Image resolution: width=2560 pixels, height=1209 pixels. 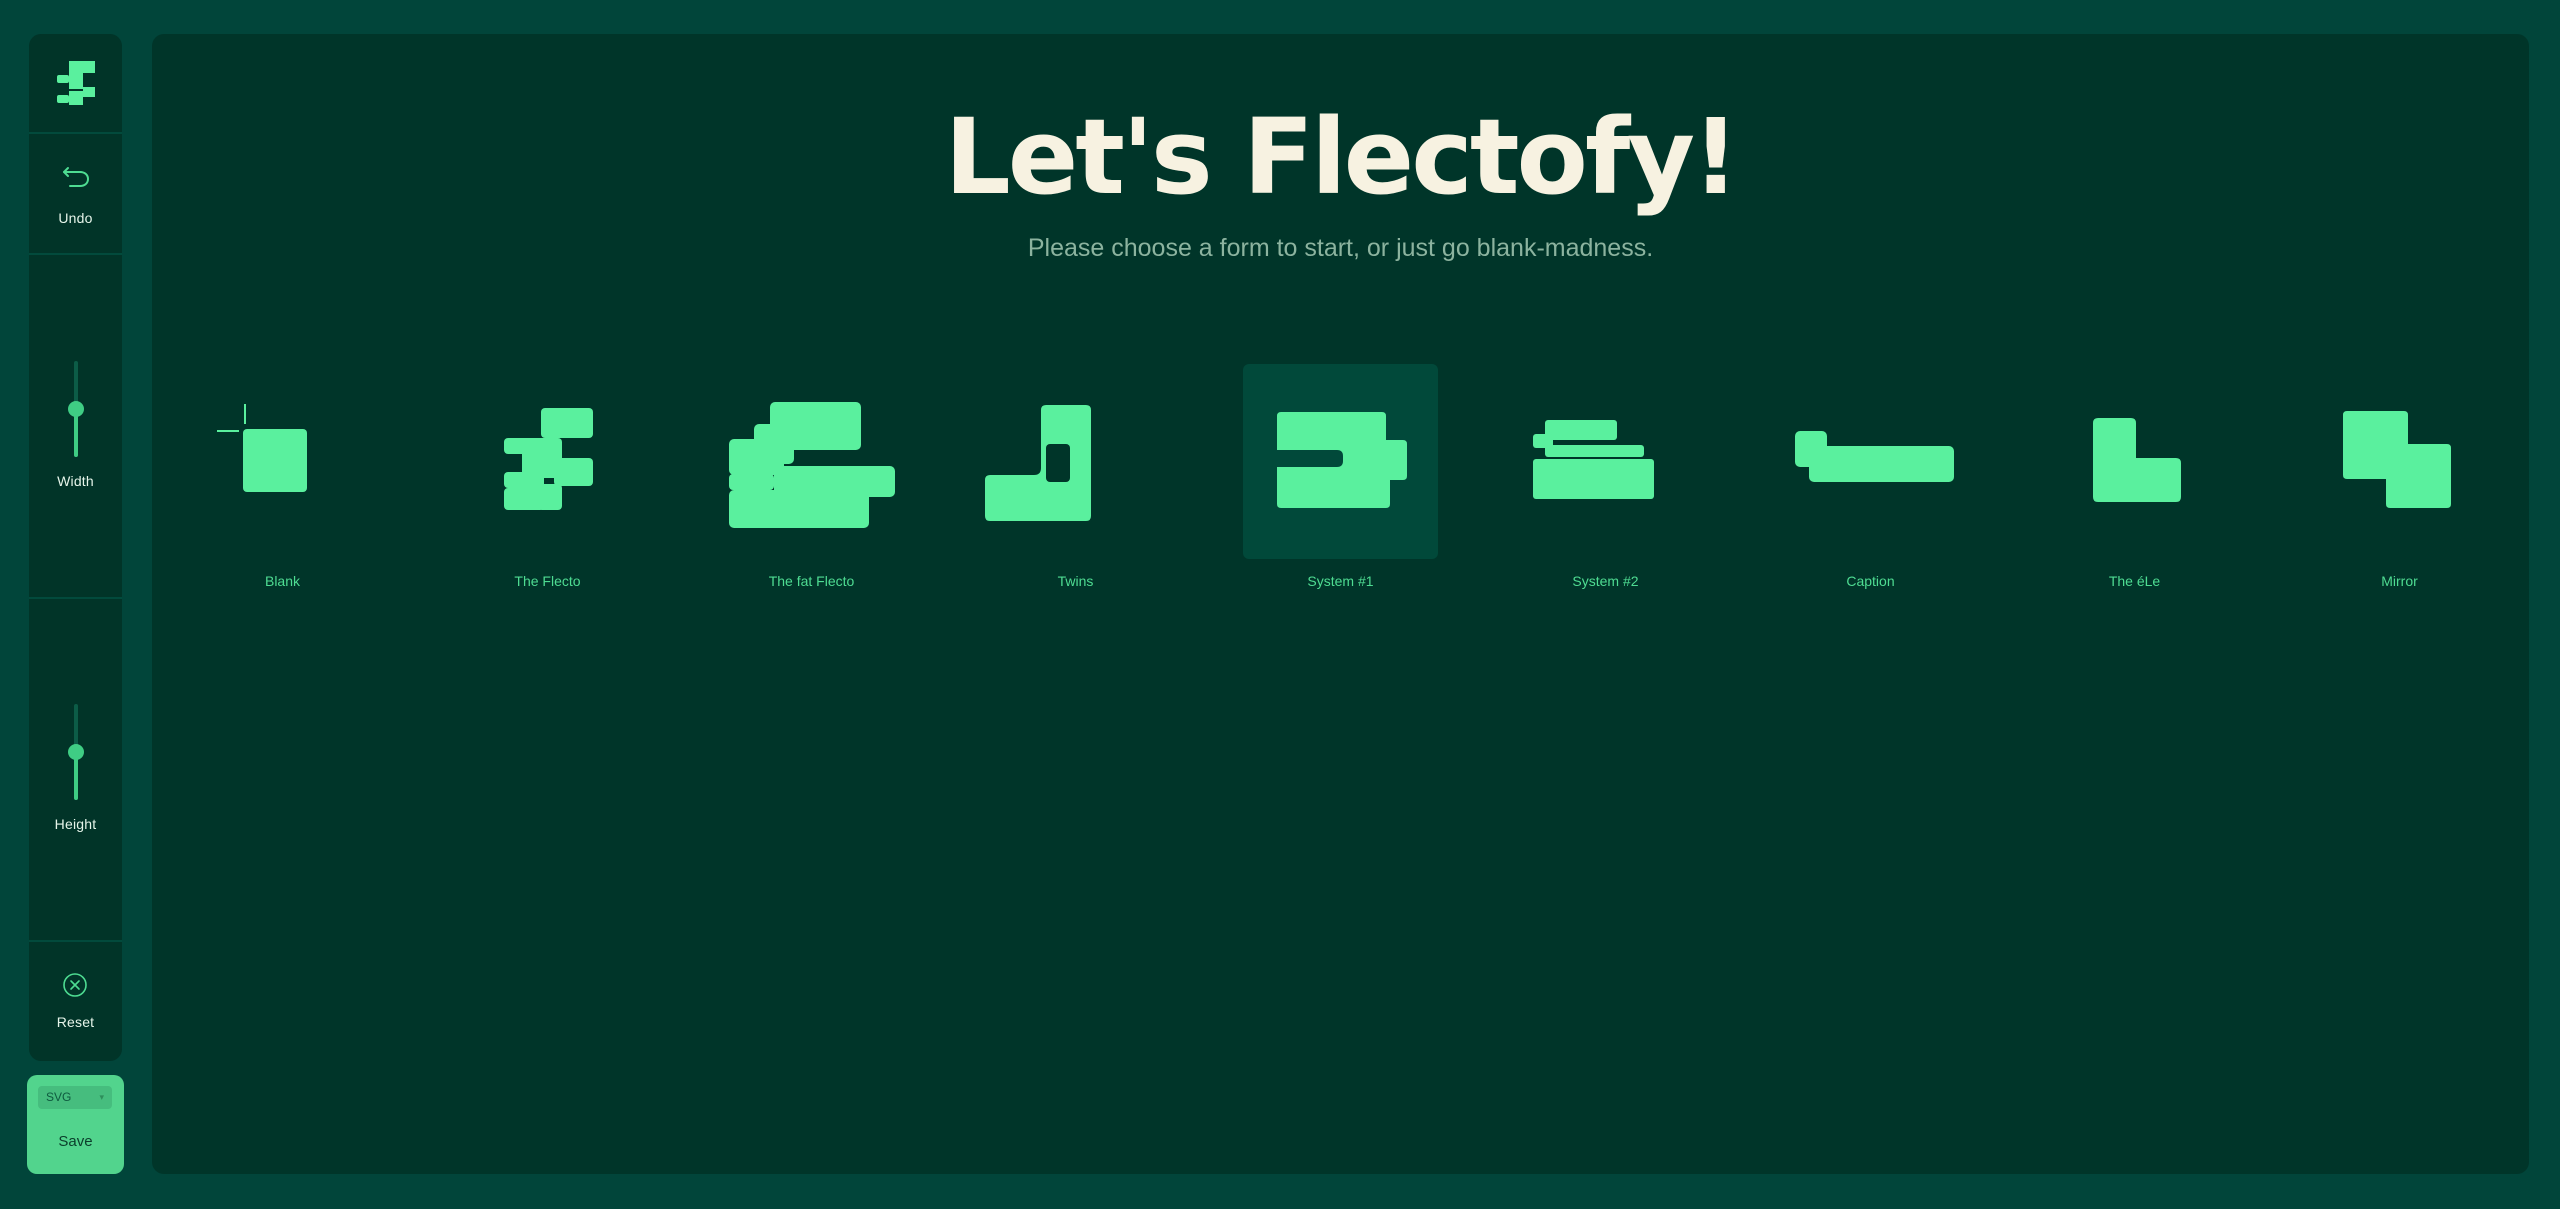 I want to click on format-select: SVG ▾, so click(x=75, y=1097).